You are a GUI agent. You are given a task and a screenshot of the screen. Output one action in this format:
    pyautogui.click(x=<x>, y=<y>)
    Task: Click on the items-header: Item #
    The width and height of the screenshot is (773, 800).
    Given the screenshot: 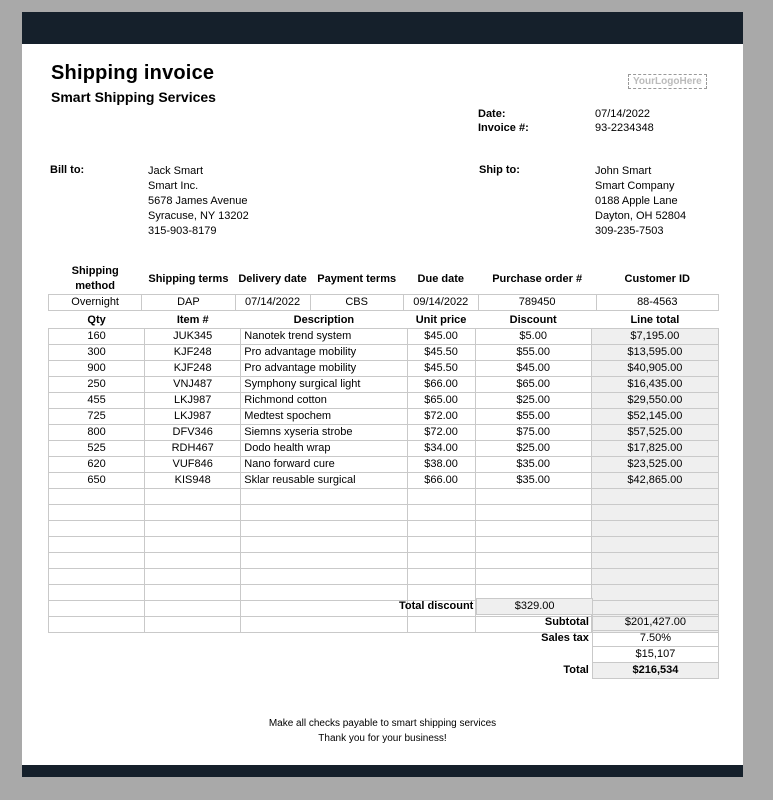 What is the action you would take?
    pyautogui.click(x=192, y=320)
    